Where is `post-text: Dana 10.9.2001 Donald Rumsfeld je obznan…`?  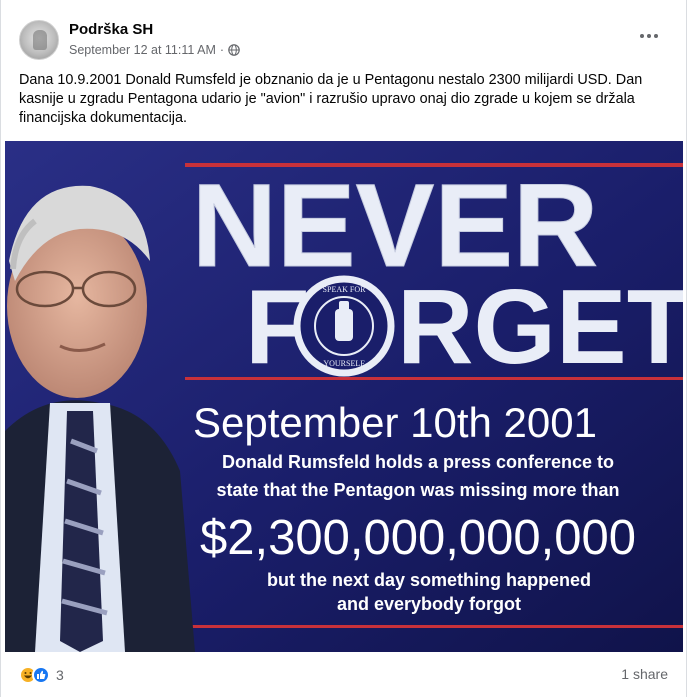 post-text: Dana 10.9.2001 Donald Rumsfeld je obznan… is located at coordinates (331, 99).